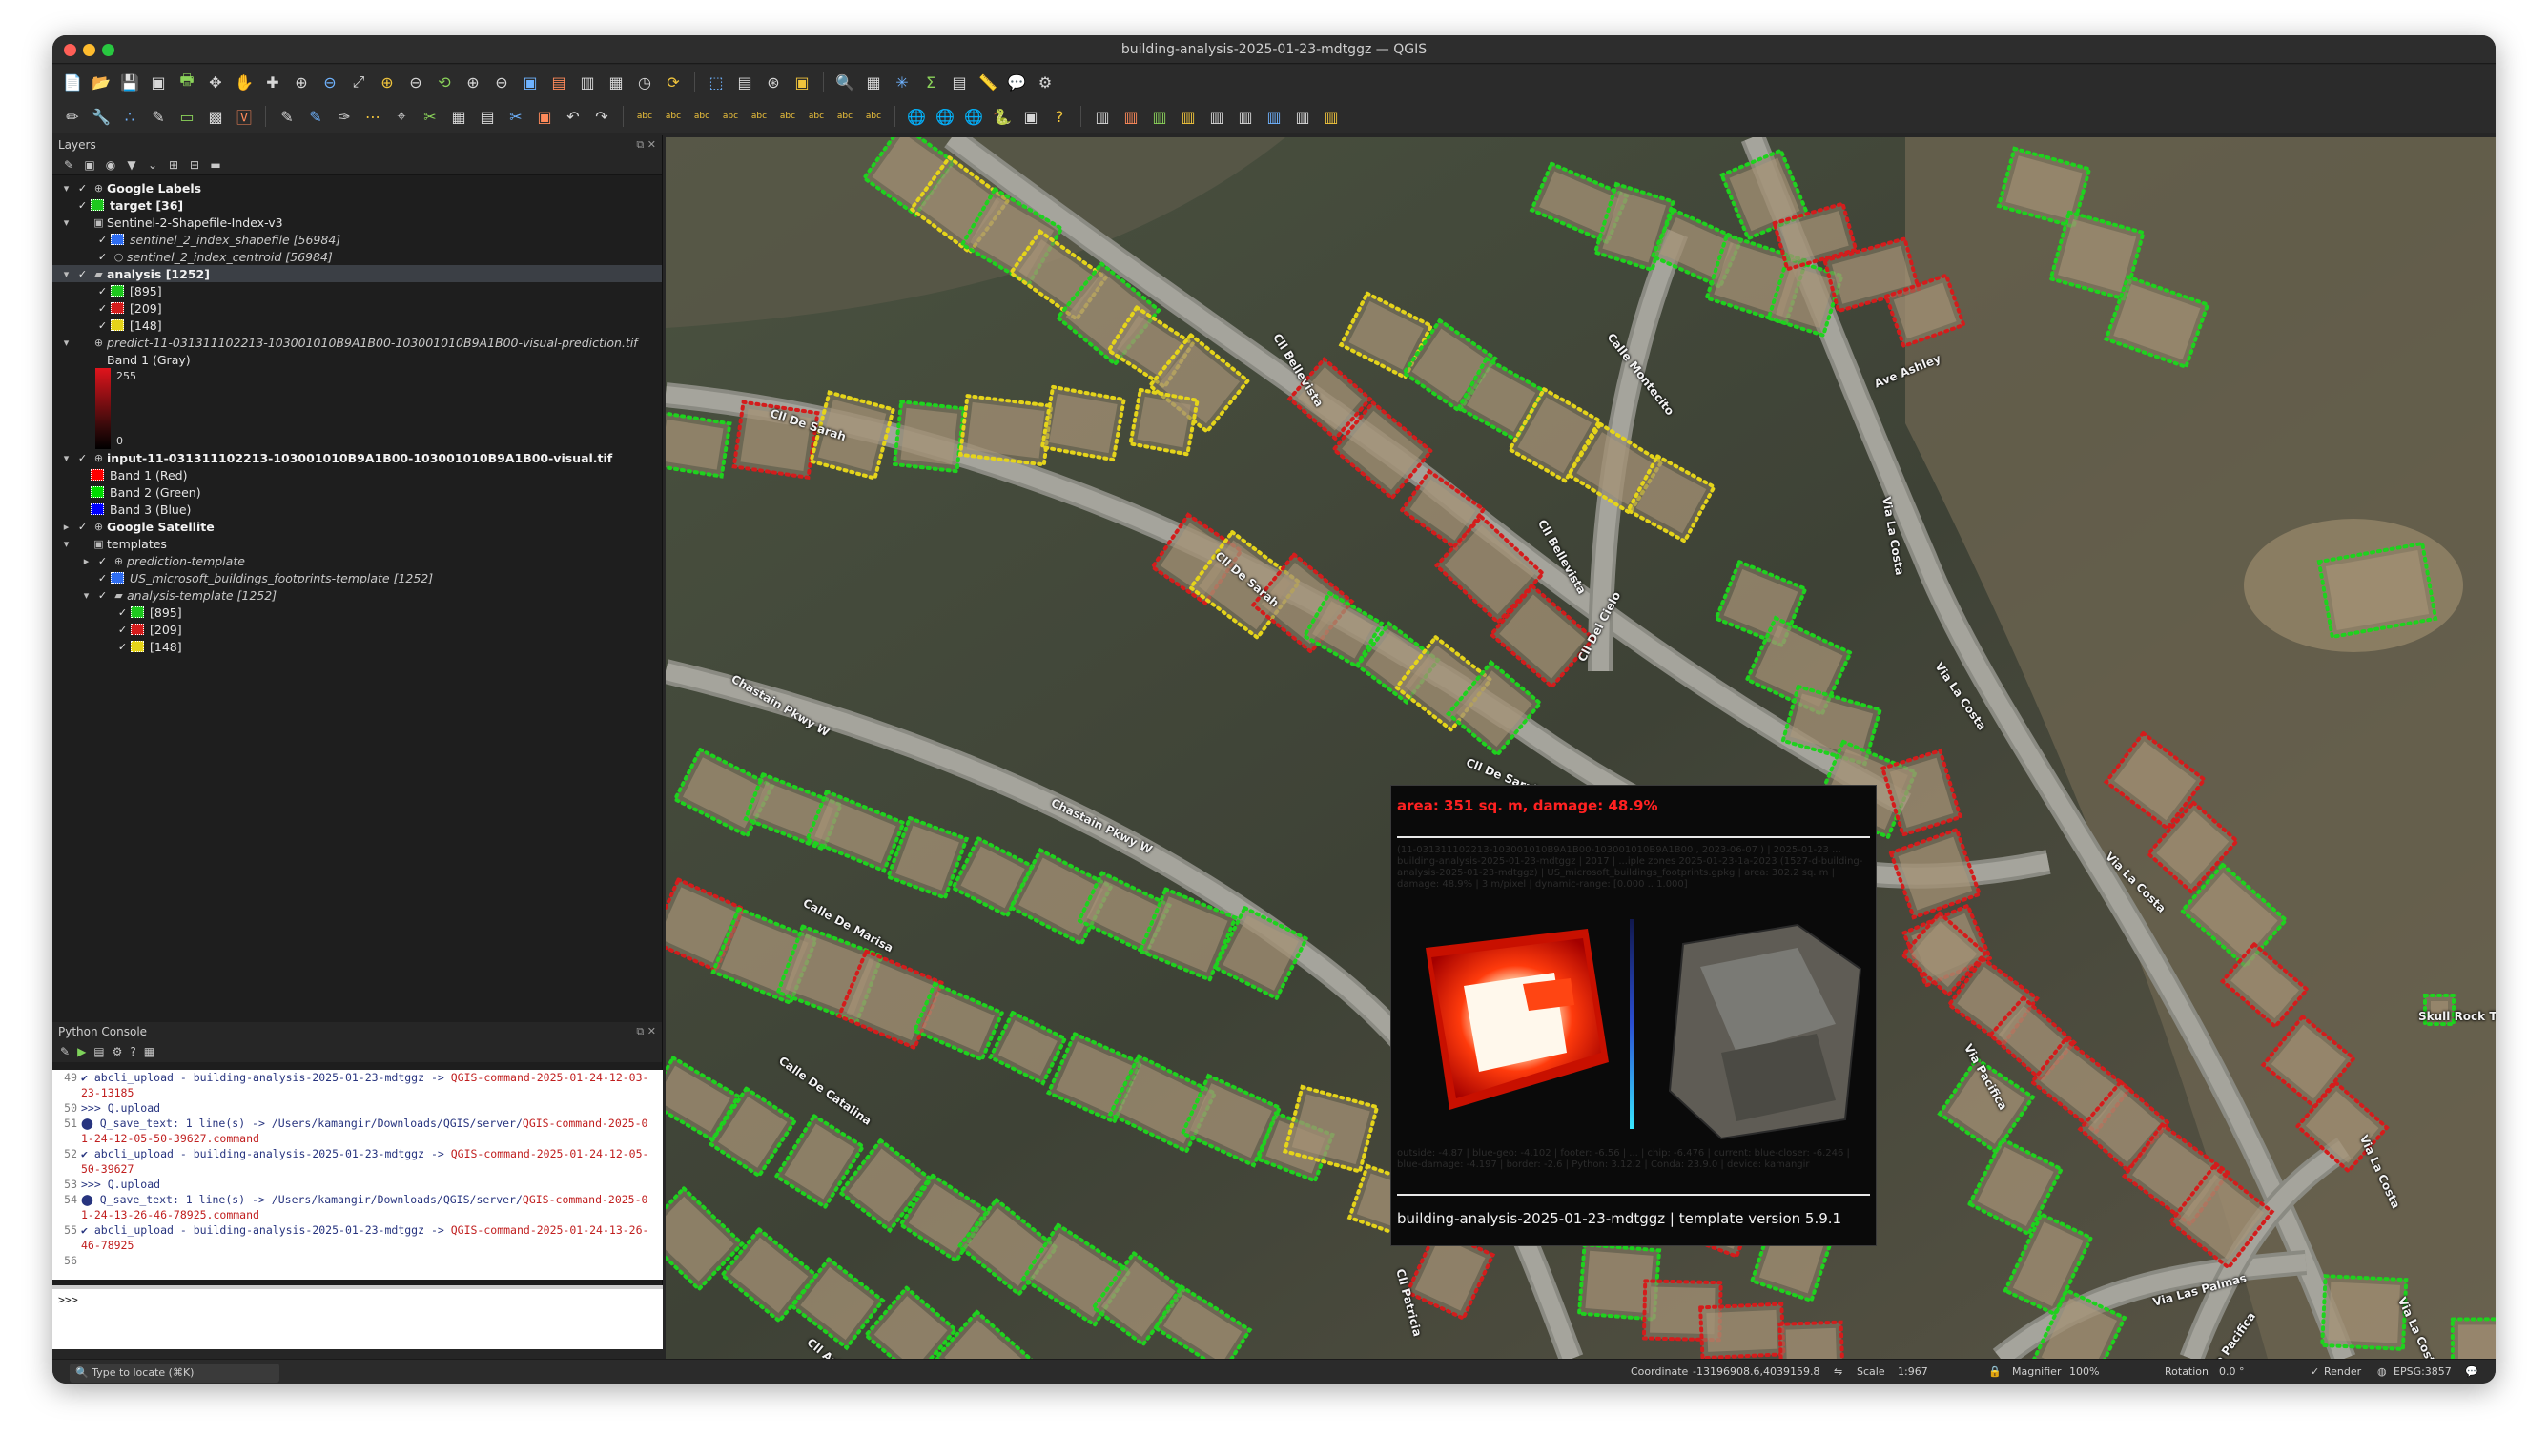 The width and height of the screenshot is (2548, 1456). I want to click on scale-lock-icon: ⇋, so click(1838, 1372).